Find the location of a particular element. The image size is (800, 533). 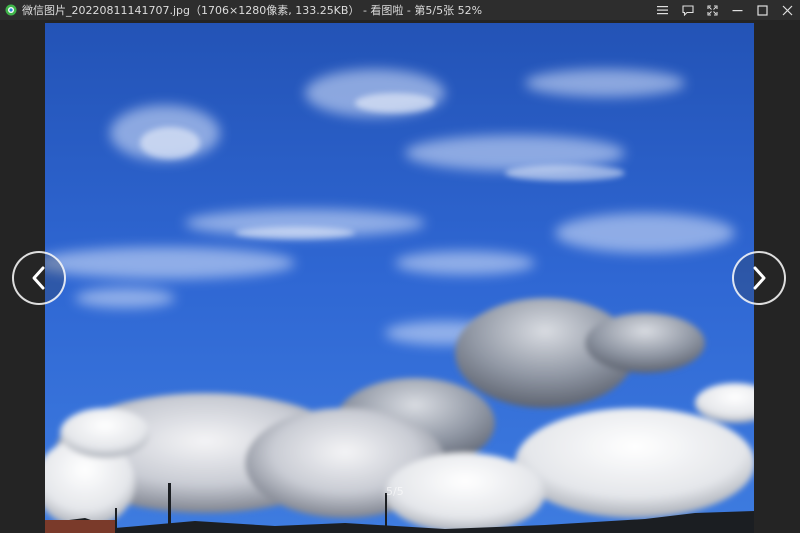

close-icon is located at coordinates (787, 10).